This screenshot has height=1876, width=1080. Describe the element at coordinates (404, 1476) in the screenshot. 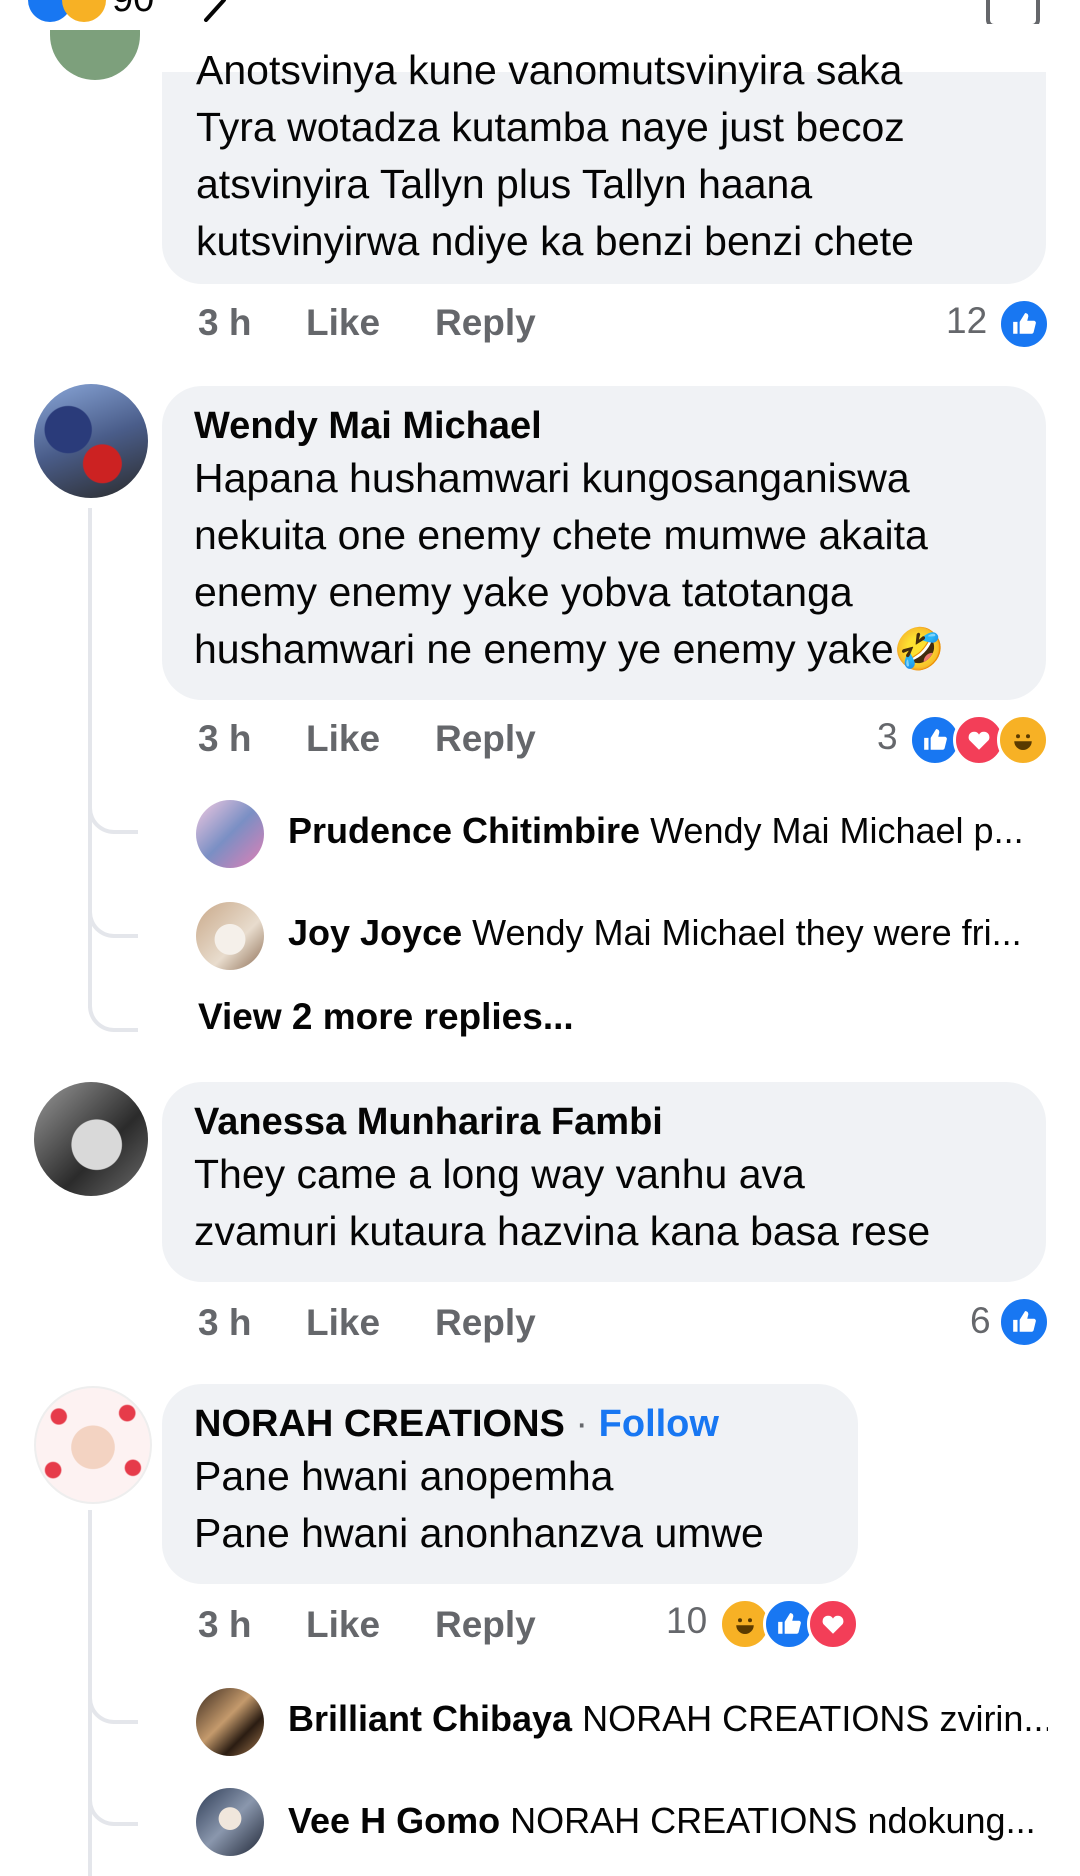

I see `comment-text-line: Pane hwani anopemha` at that location.